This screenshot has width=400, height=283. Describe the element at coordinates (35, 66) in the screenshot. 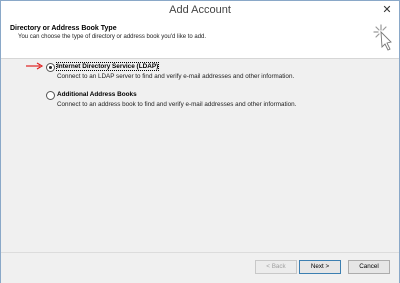

I see `red-arrow-icon` at that location.